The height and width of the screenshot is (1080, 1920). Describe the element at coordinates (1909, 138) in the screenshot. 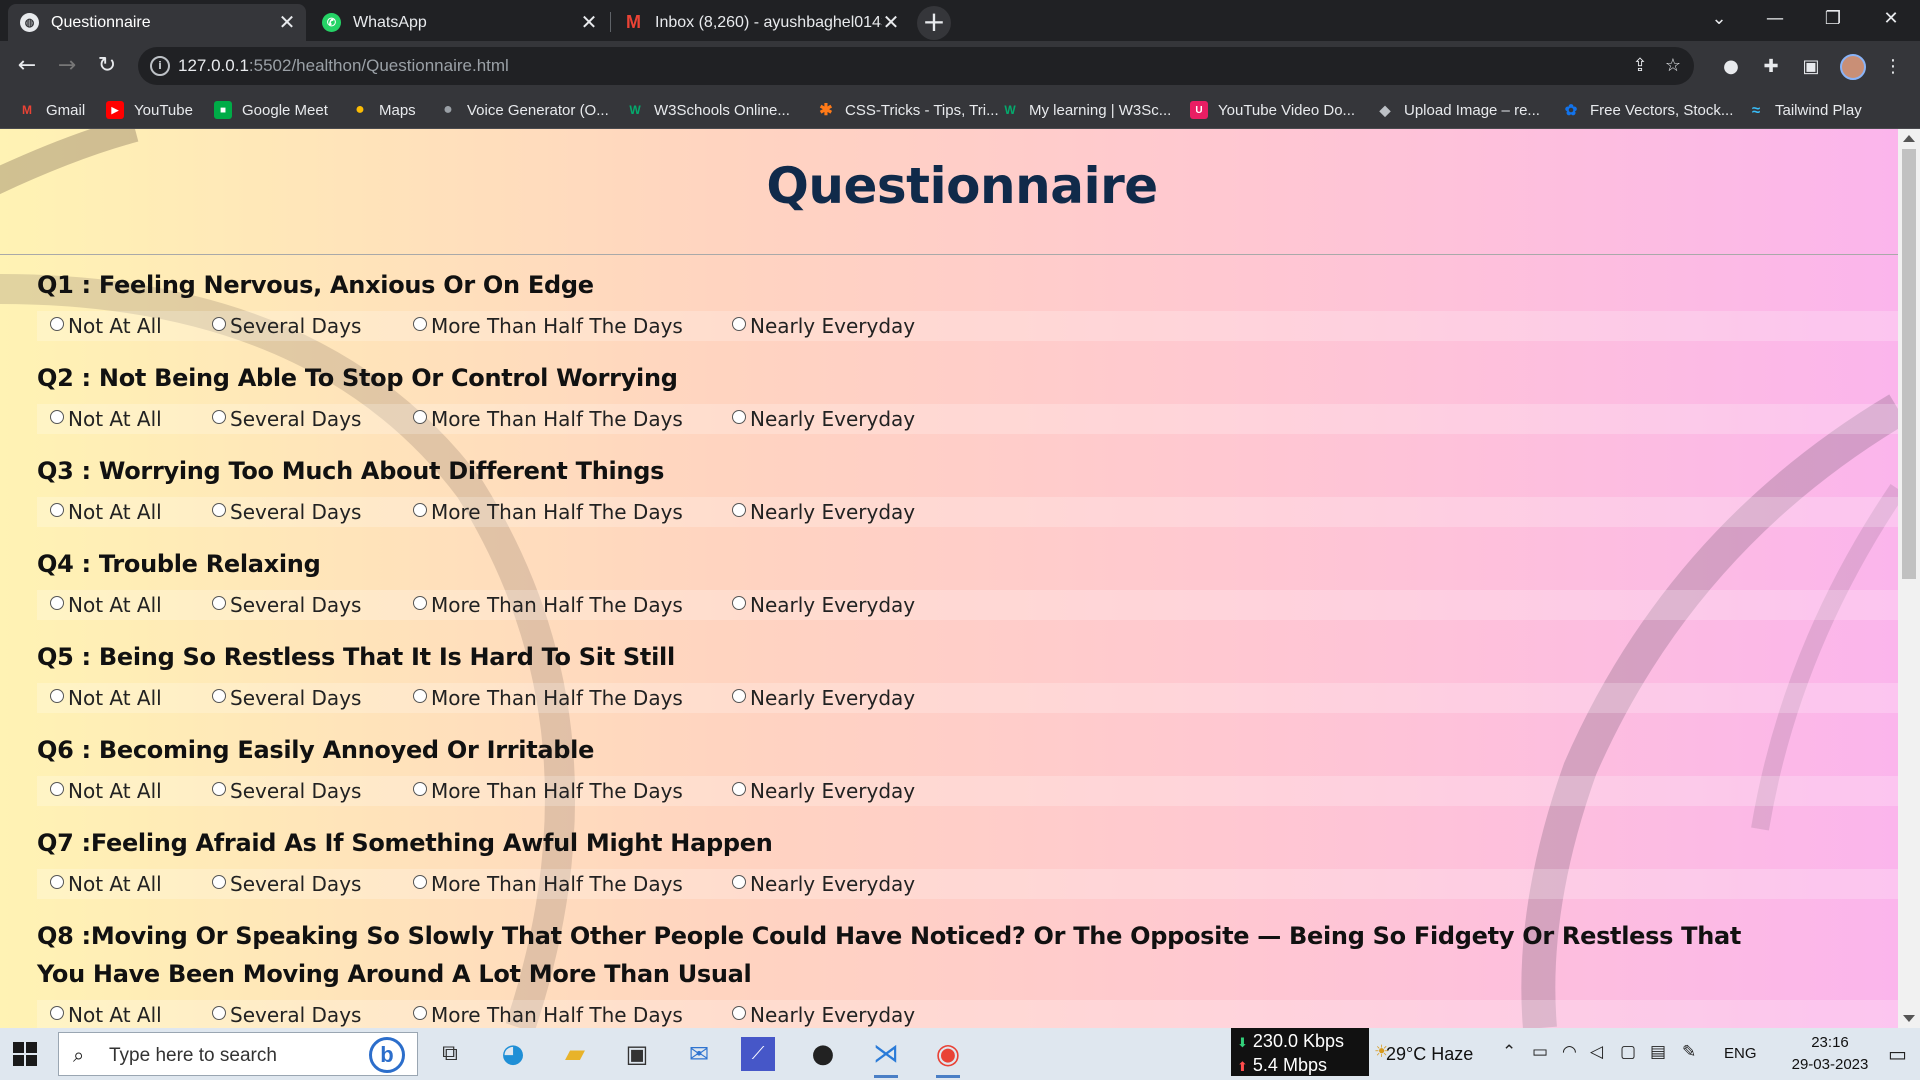

I see `scroll-up-icon` at that location.